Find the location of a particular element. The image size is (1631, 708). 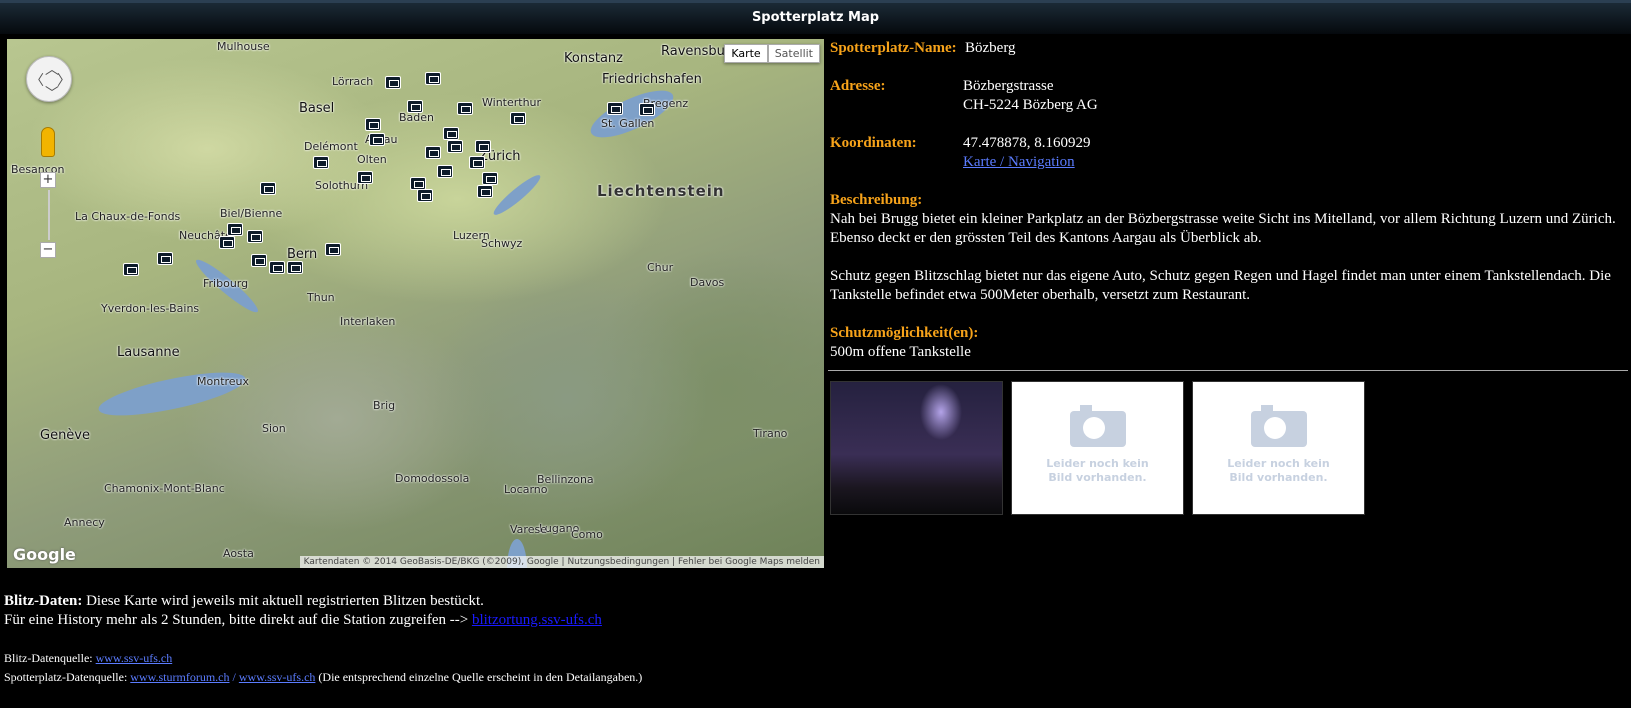

zoom-slider is located at coordinates (49, 215).